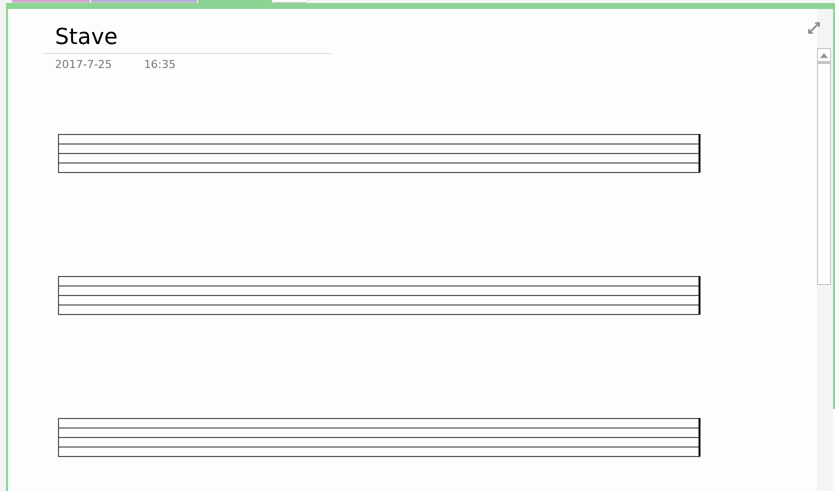  I want to click on expand-icon, so click(814, 28).